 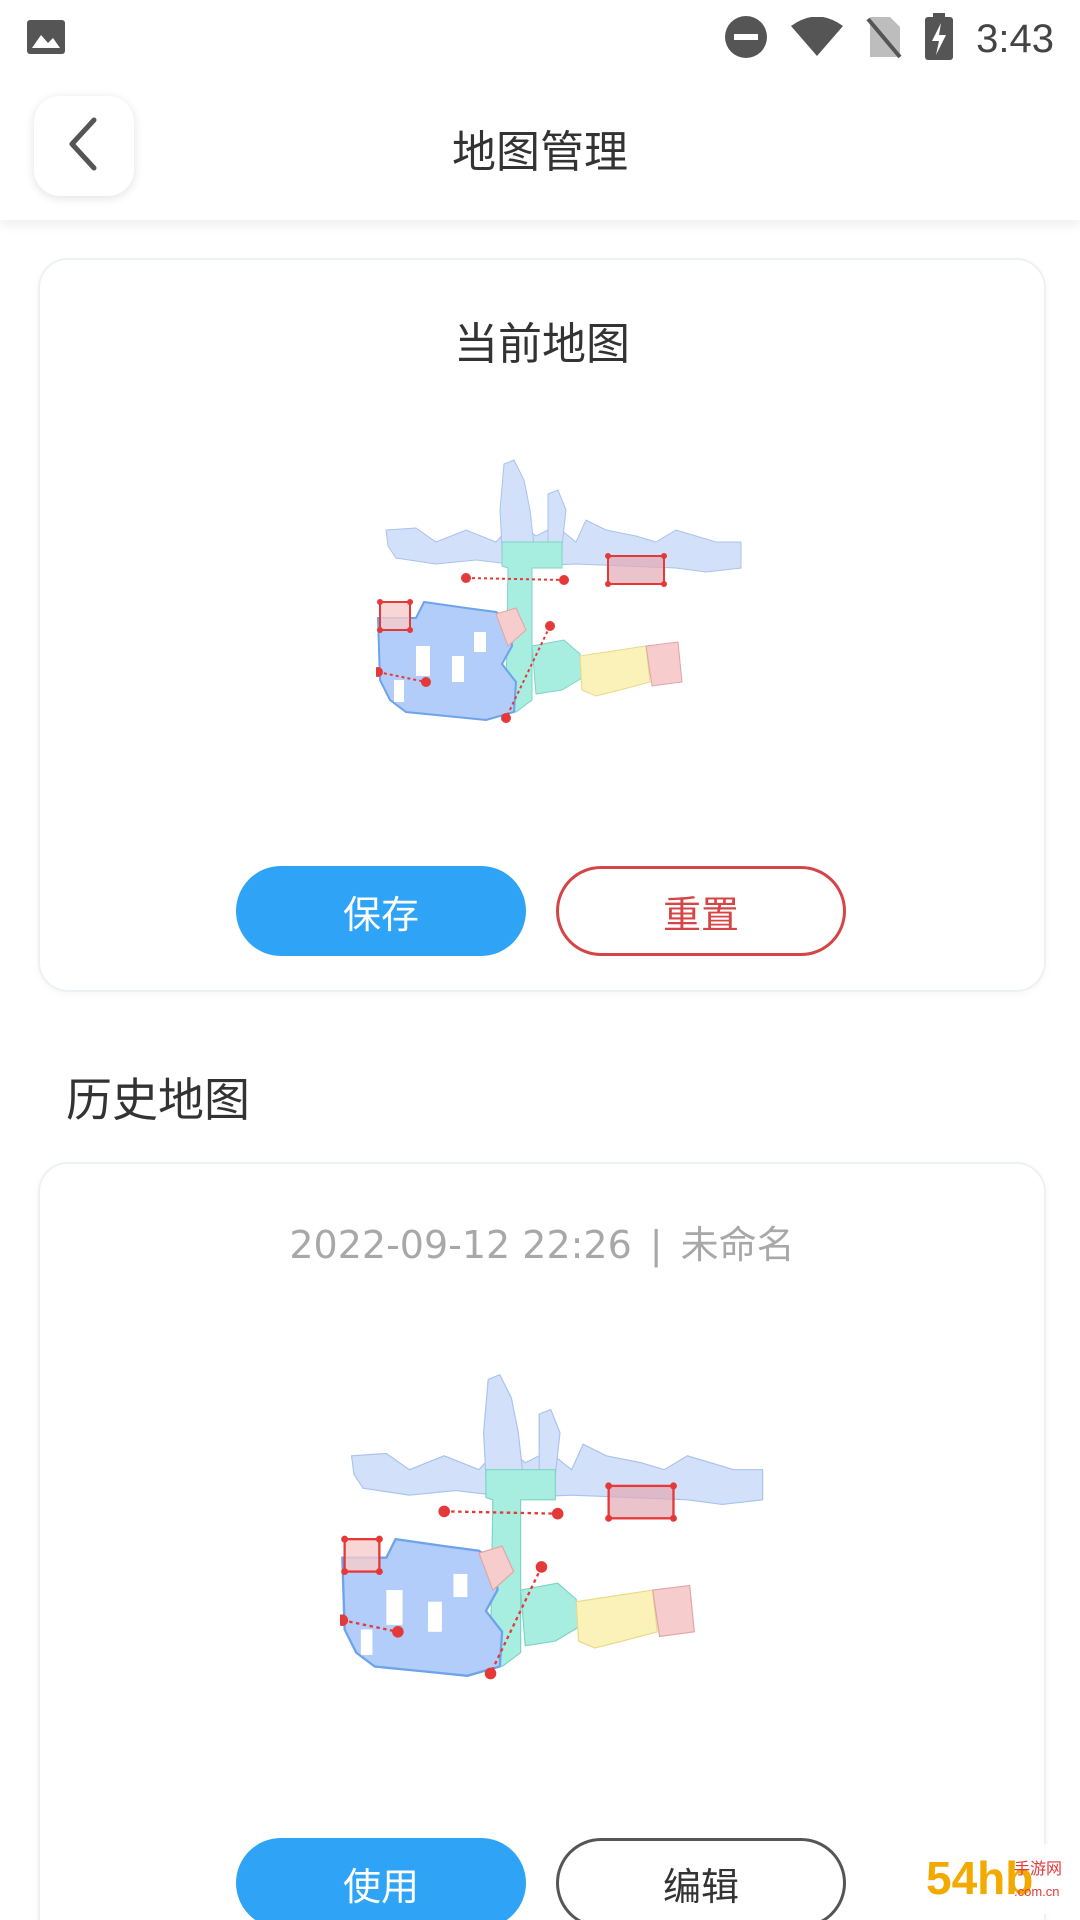 I want to click on svg-text: 手游网, so click(x=1038, y=1868).